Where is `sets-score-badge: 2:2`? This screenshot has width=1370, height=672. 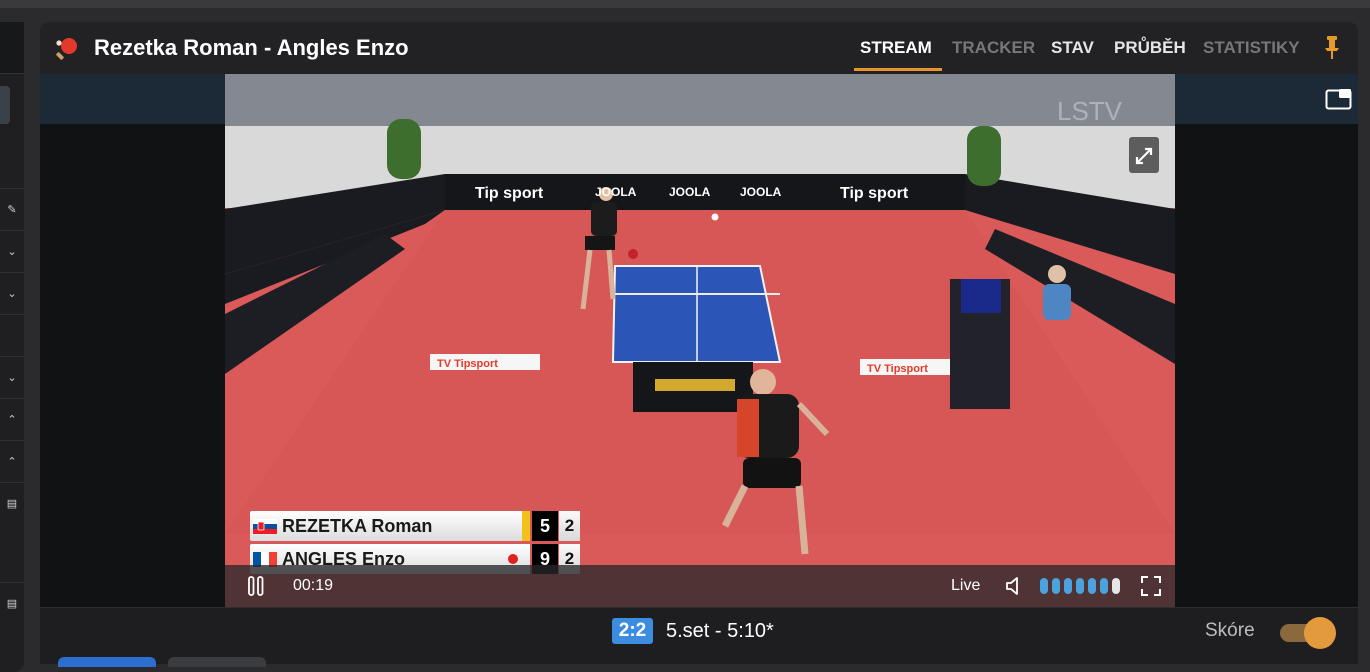
sets-score-badge: 2:2 is located at coordinates (632, 631).